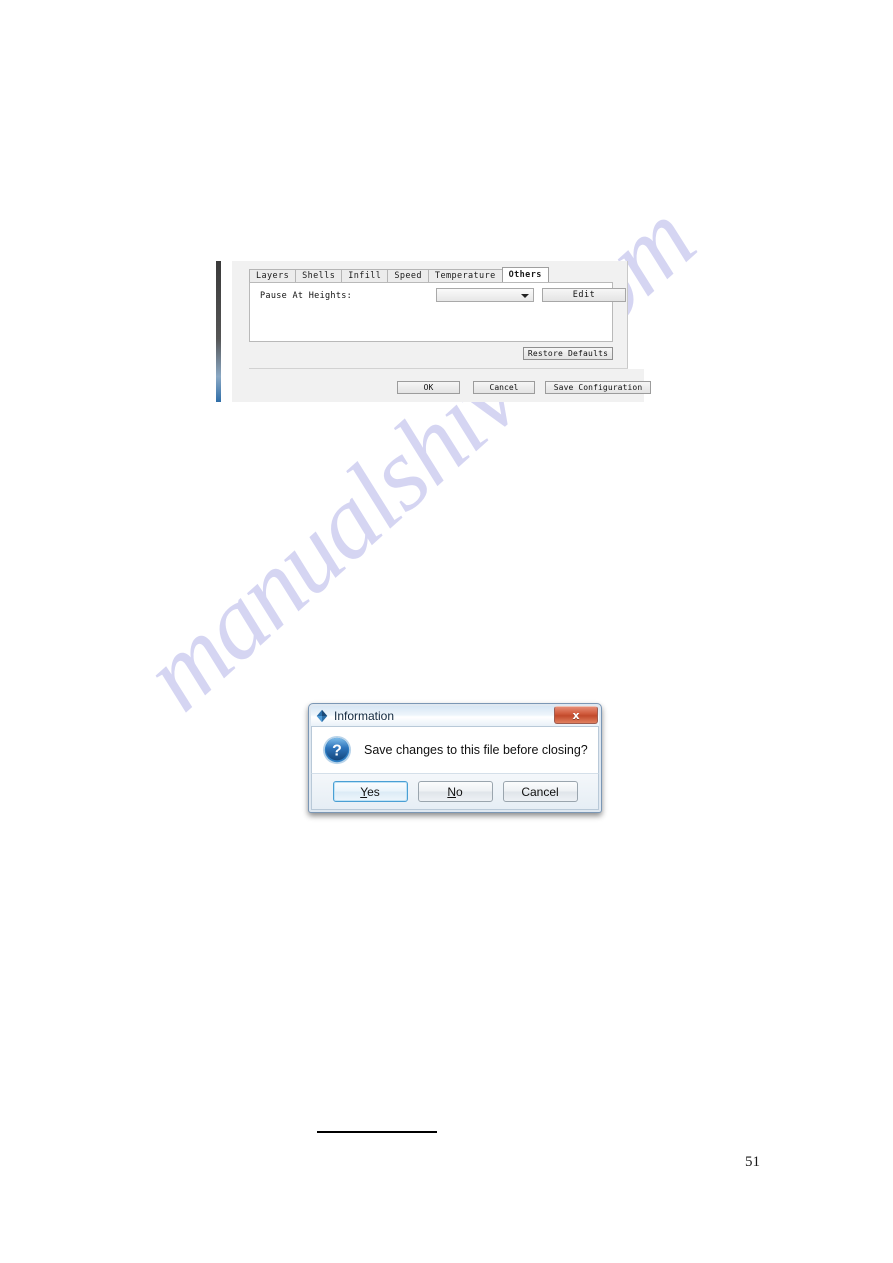 This screenshot has width=893, height=1263. I want to click on ok-button: OK, so click(428, 387).